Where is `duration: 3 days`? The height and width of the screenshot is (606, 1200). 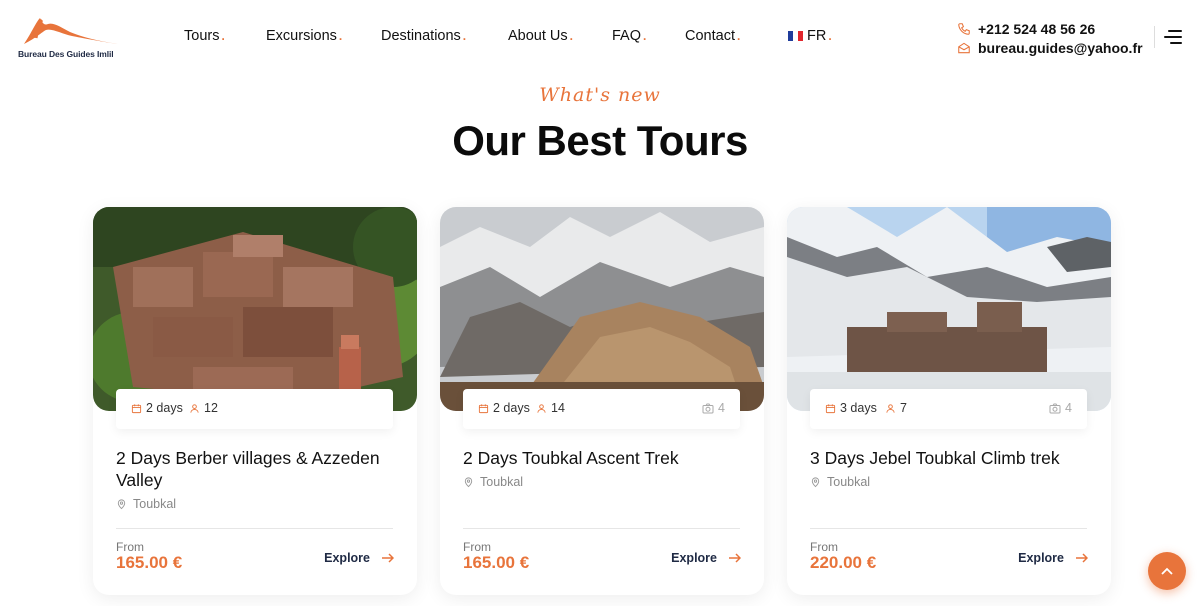 duration: 3 days is located at coordinates (851, 408).